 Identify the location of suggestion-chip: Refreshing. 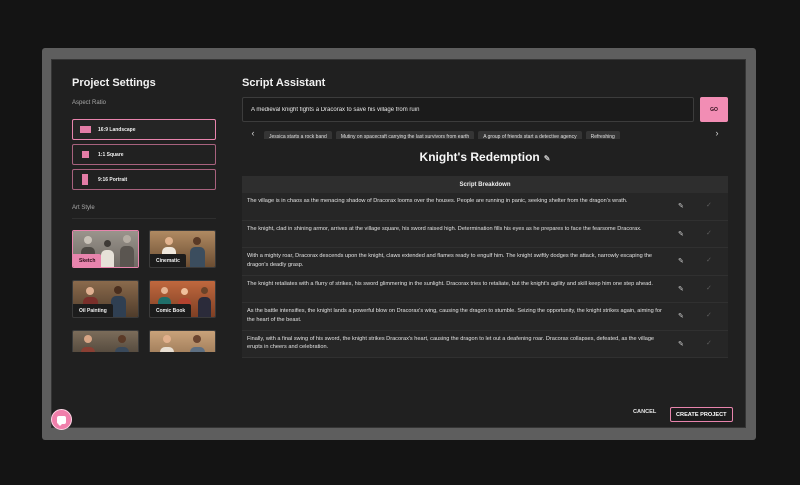
(602, 134).